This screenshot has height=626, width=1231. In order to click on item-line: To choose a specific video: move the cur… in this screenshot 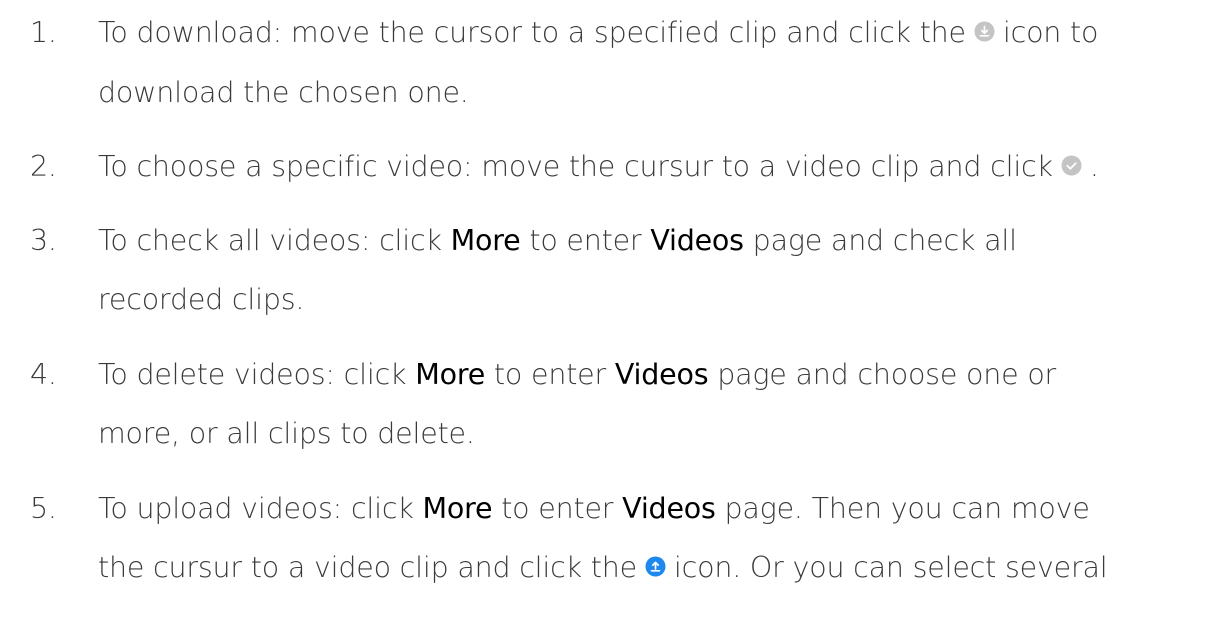, I will do `click(598, 167)`.